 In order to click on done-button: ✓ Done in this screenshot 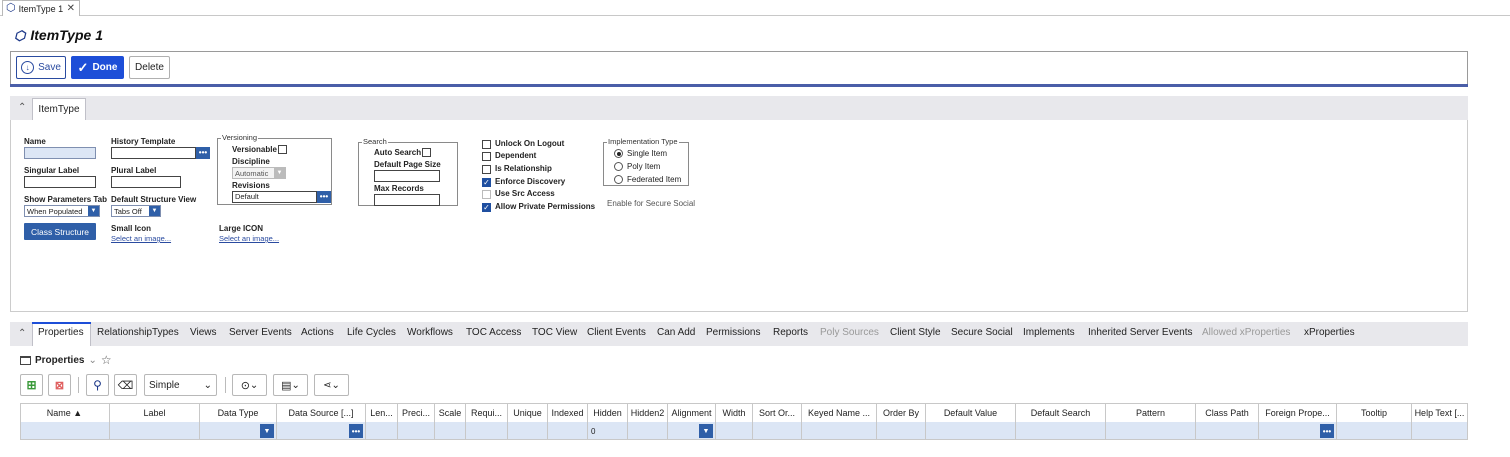, I will do `click(97, 67)`.